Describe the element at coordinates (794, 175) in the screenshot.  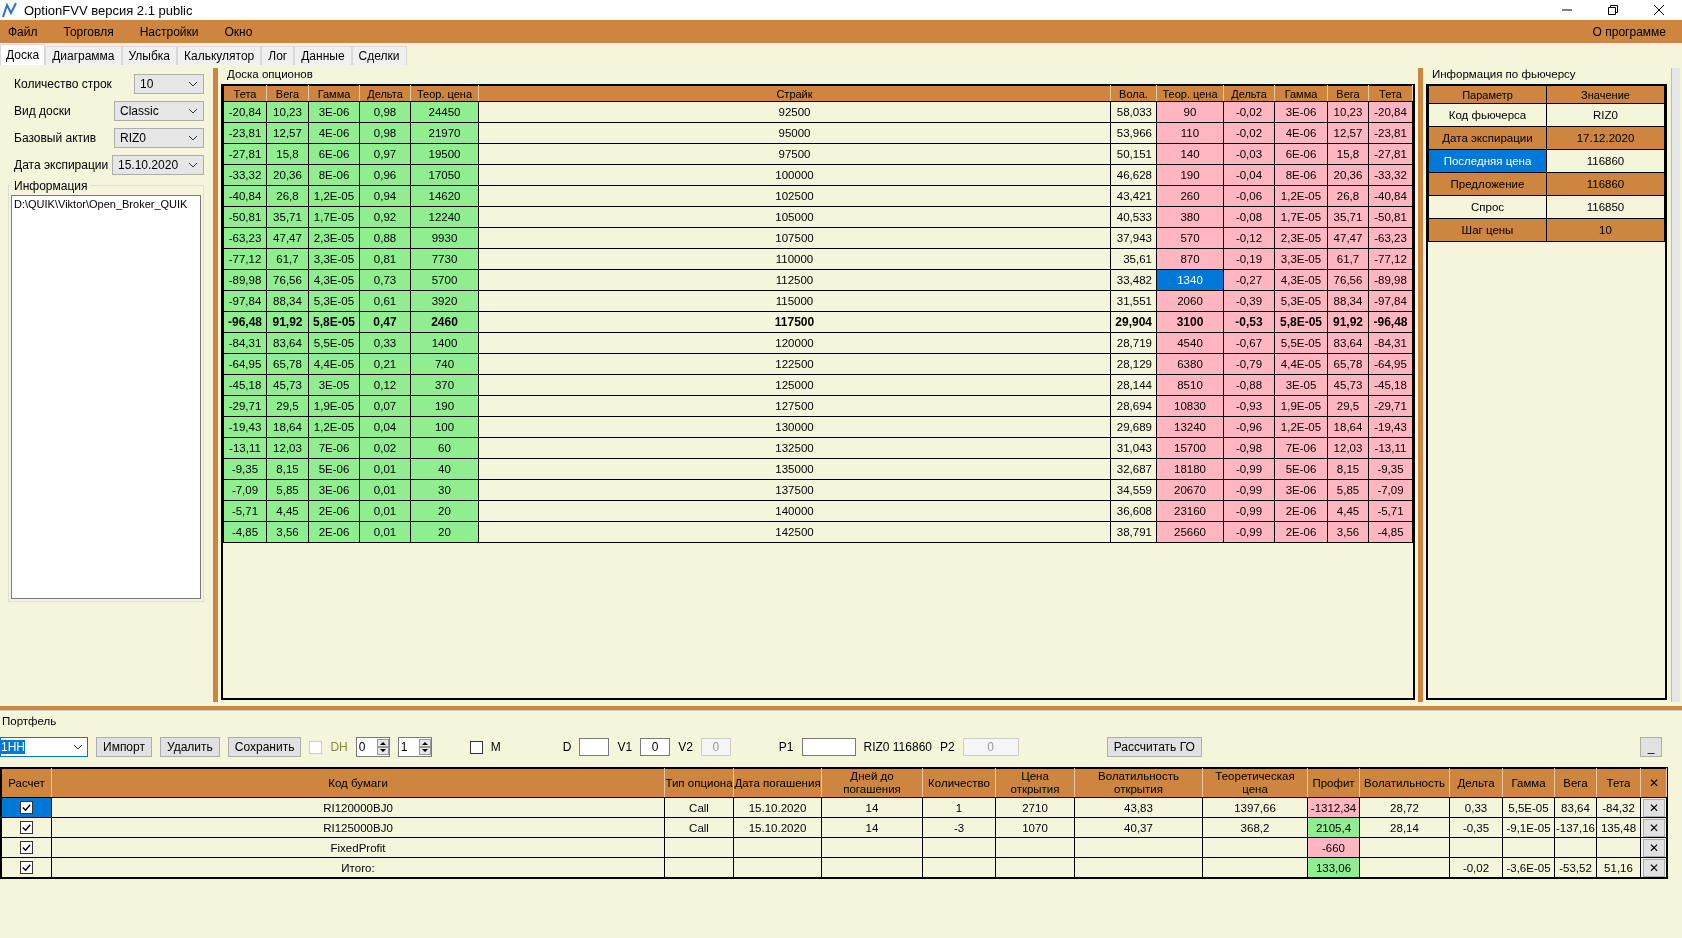
I see `table-cell: 100000` at that location.